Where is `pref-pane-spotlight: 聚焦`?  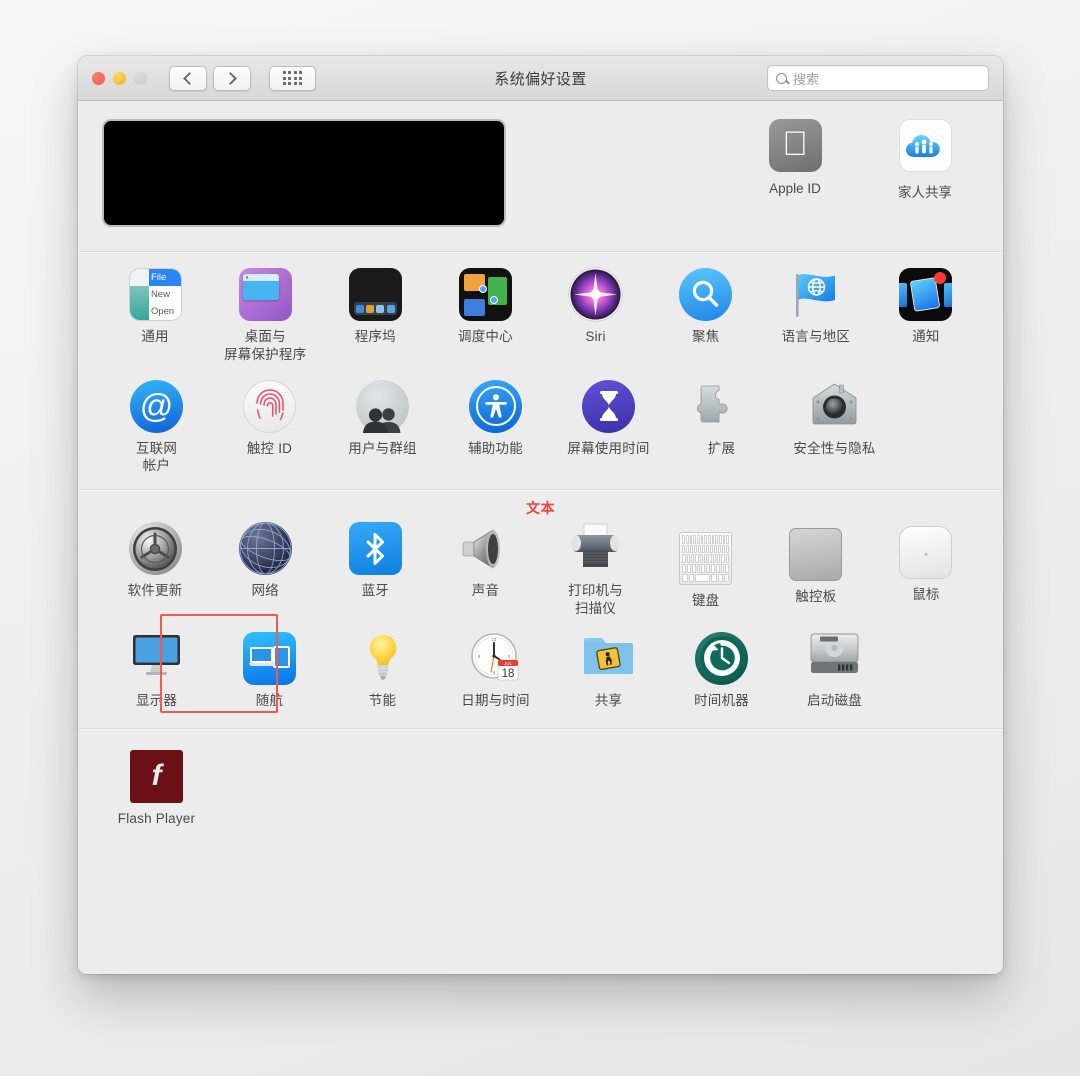
pref-pane-spotlight: 聚焦 is located at coordinates (706, 316).